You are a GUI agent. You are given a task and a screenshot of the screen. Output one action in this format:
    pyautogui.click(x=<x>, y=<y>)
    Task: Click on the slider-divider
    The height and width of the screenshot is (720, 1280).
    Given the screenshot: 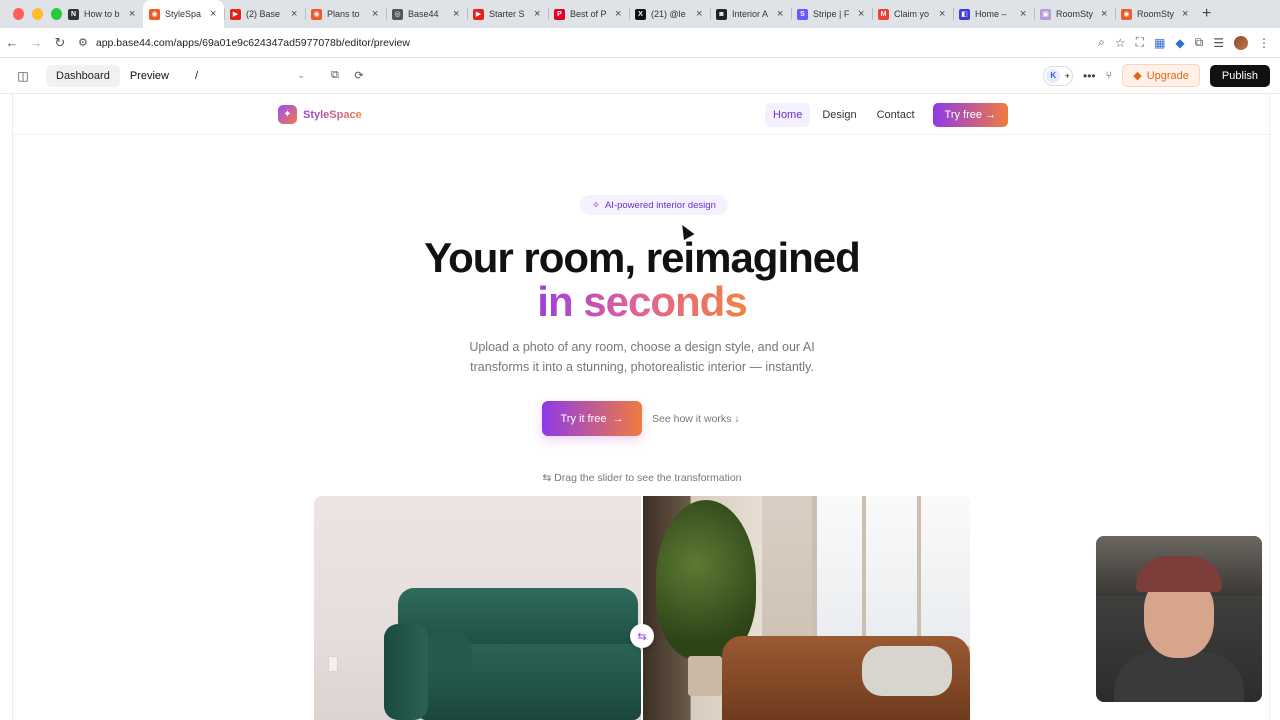 What is the action you would take?
    pyautogui.click(x=642, y=608)
    